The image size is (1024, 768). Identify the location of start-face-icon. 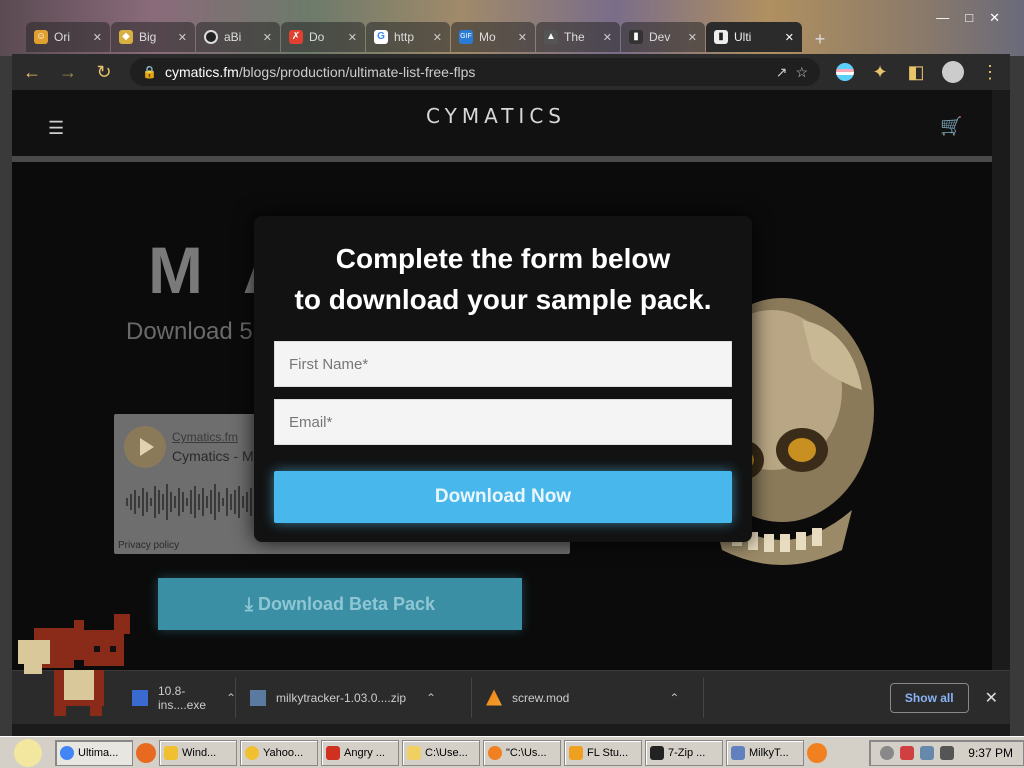
(28, 752).